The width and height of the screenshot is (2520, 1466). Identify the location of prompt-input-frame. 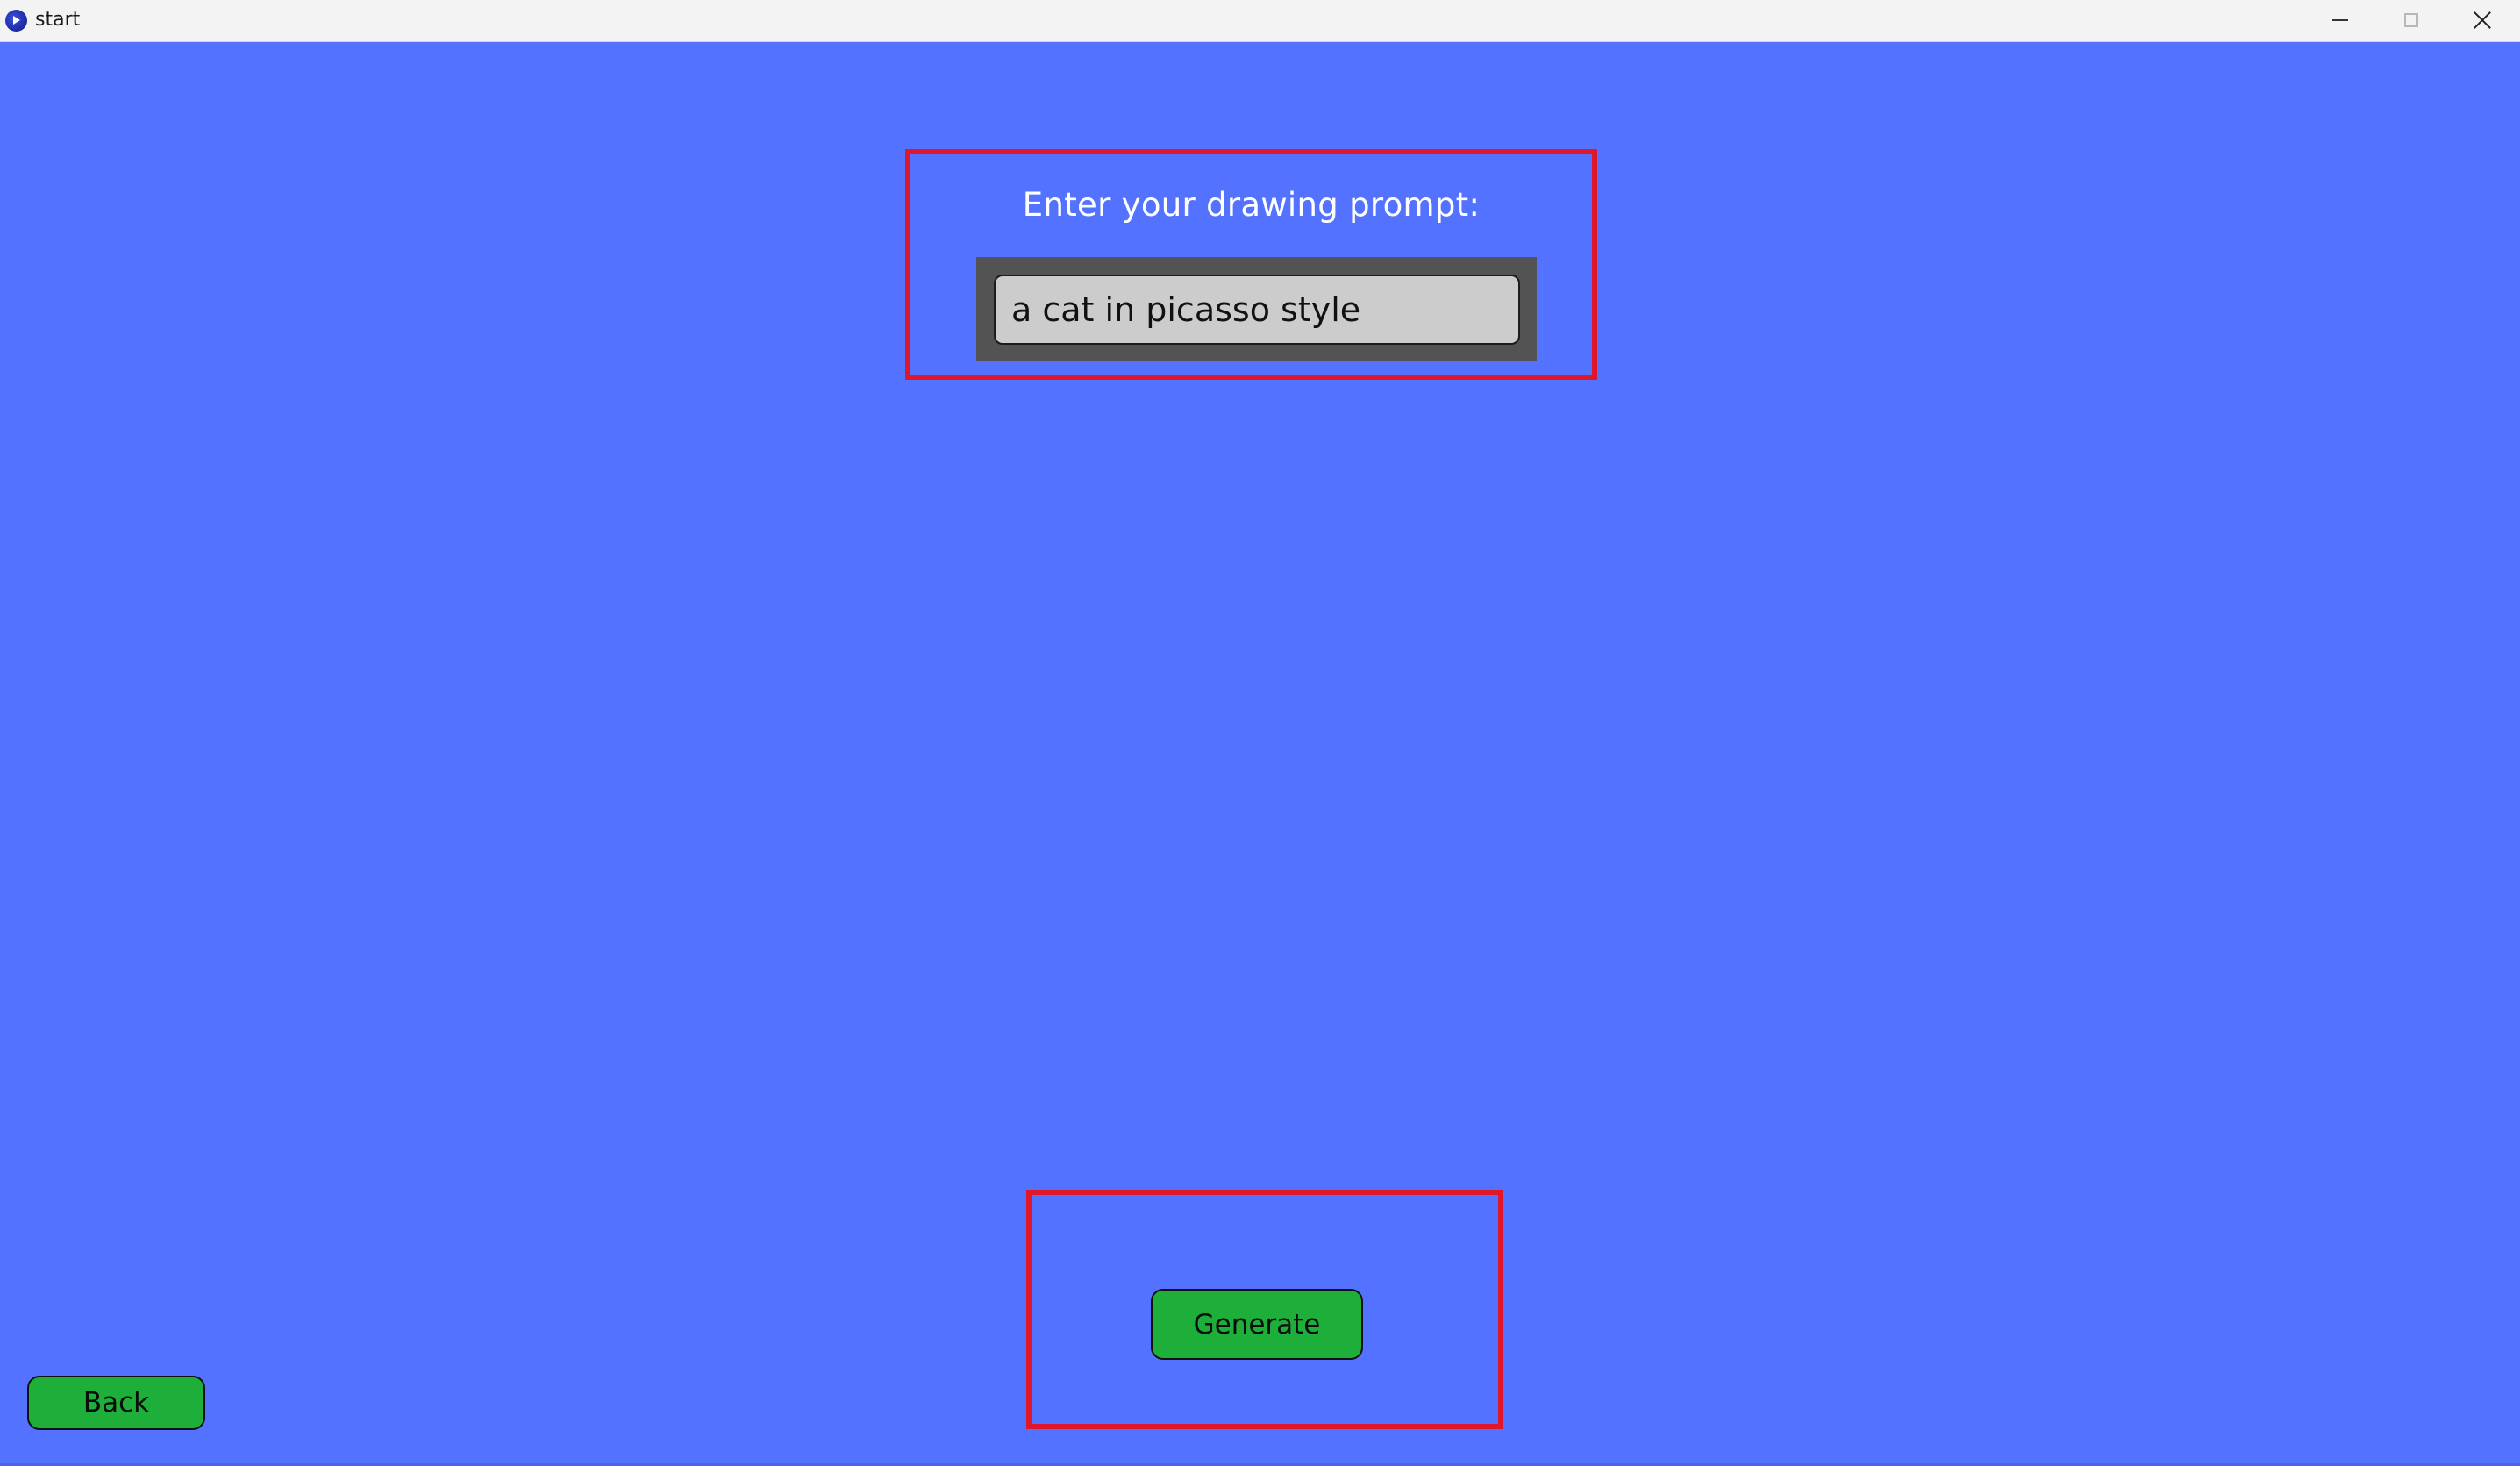
(1256, 309).